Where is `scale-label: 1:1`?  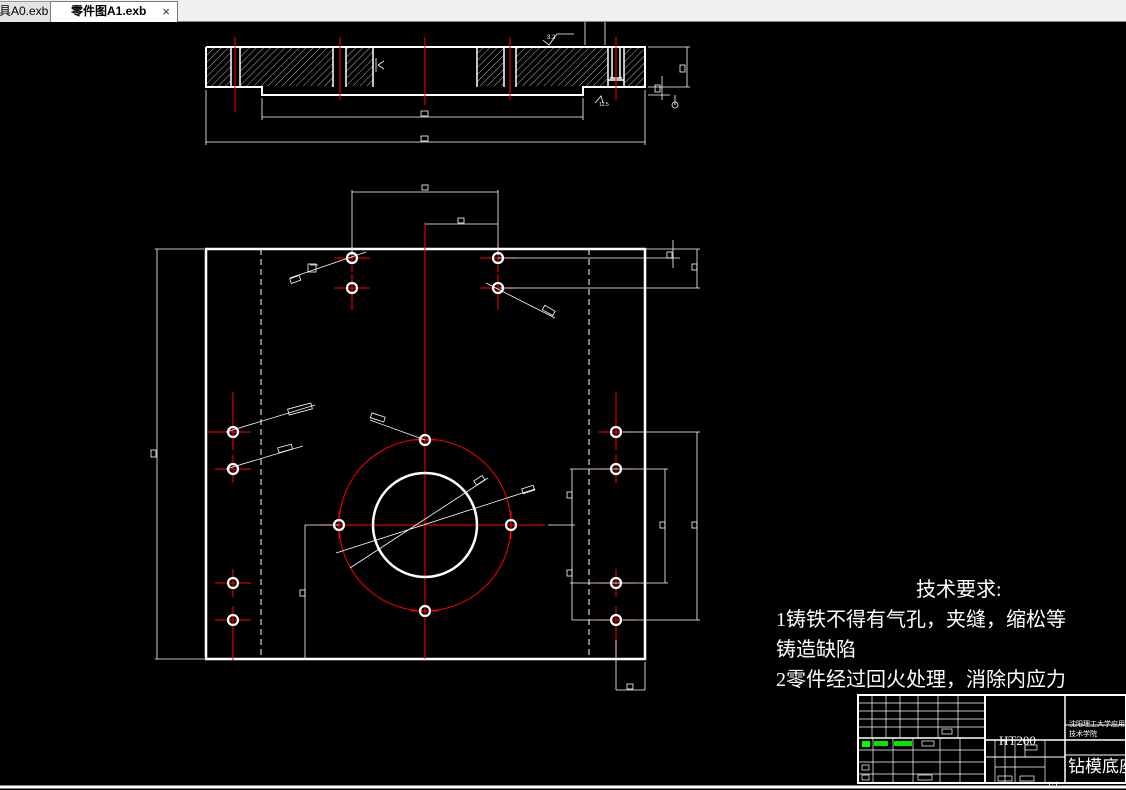 scale-label: 1:1 is located at coordinates (1053, 785).